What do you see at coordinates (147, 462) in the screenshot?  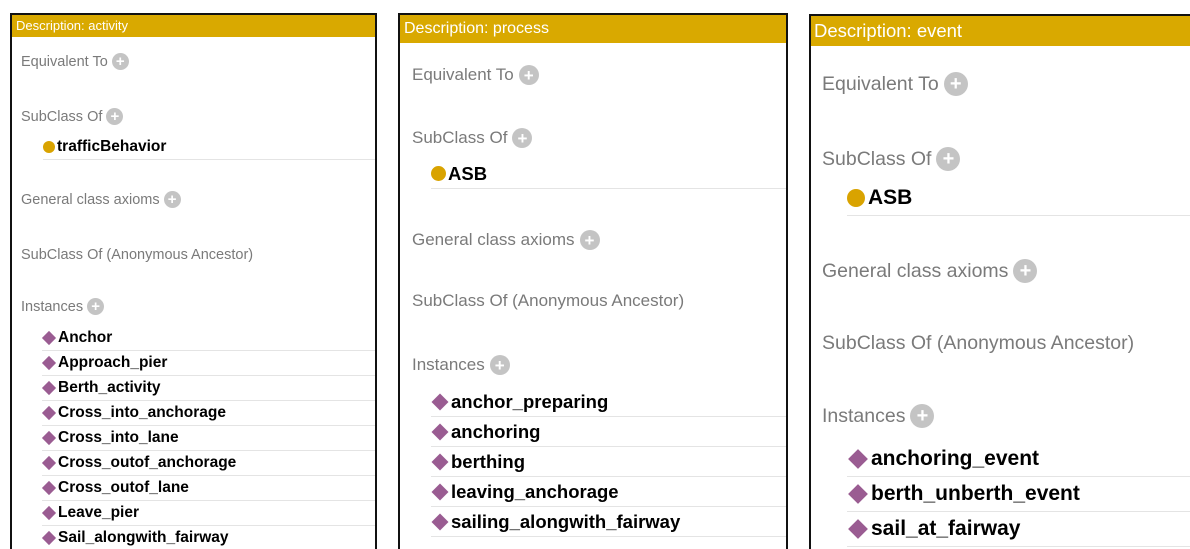 I see `instance-name: Cross_outof_anchorage` at bounding box center [147, 462].